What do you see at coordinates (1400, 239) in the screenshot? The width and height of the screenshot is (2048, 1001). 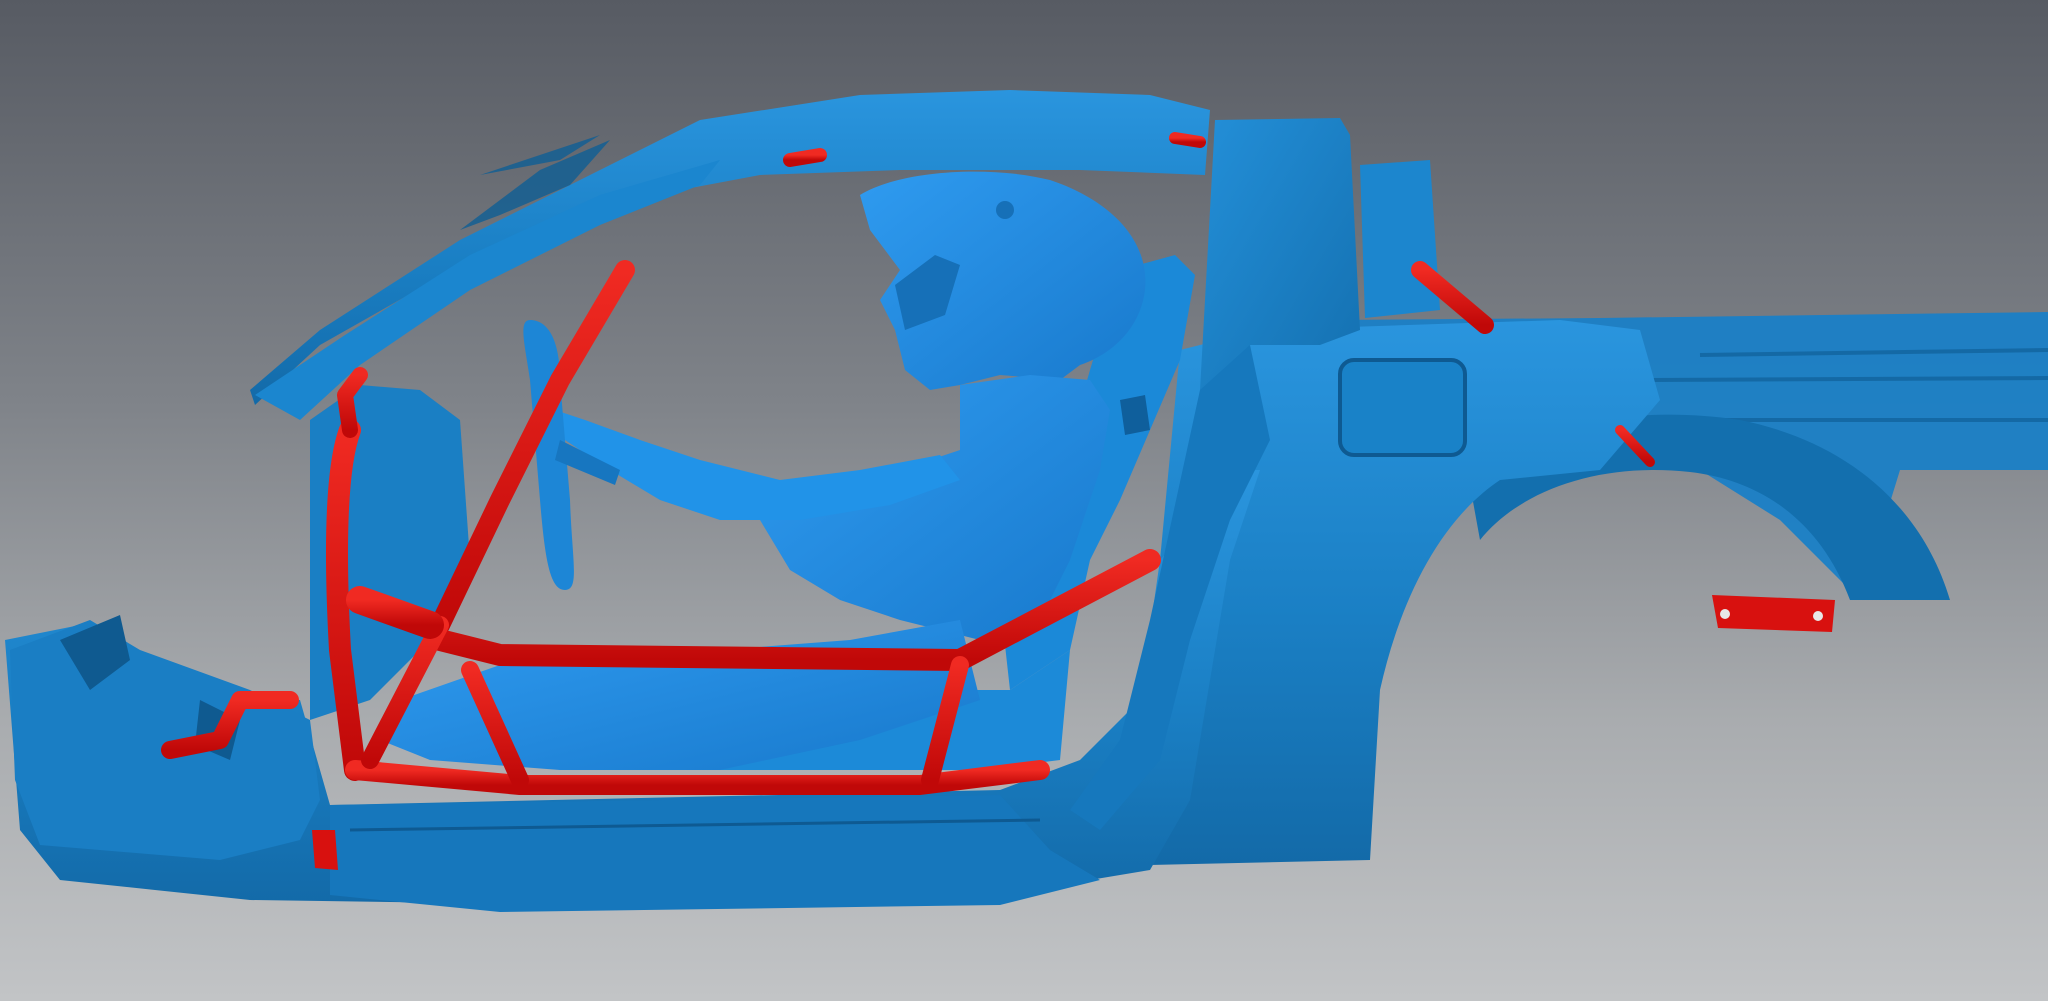 I see `rear-window-frame` at bounding box center [1400, 239].